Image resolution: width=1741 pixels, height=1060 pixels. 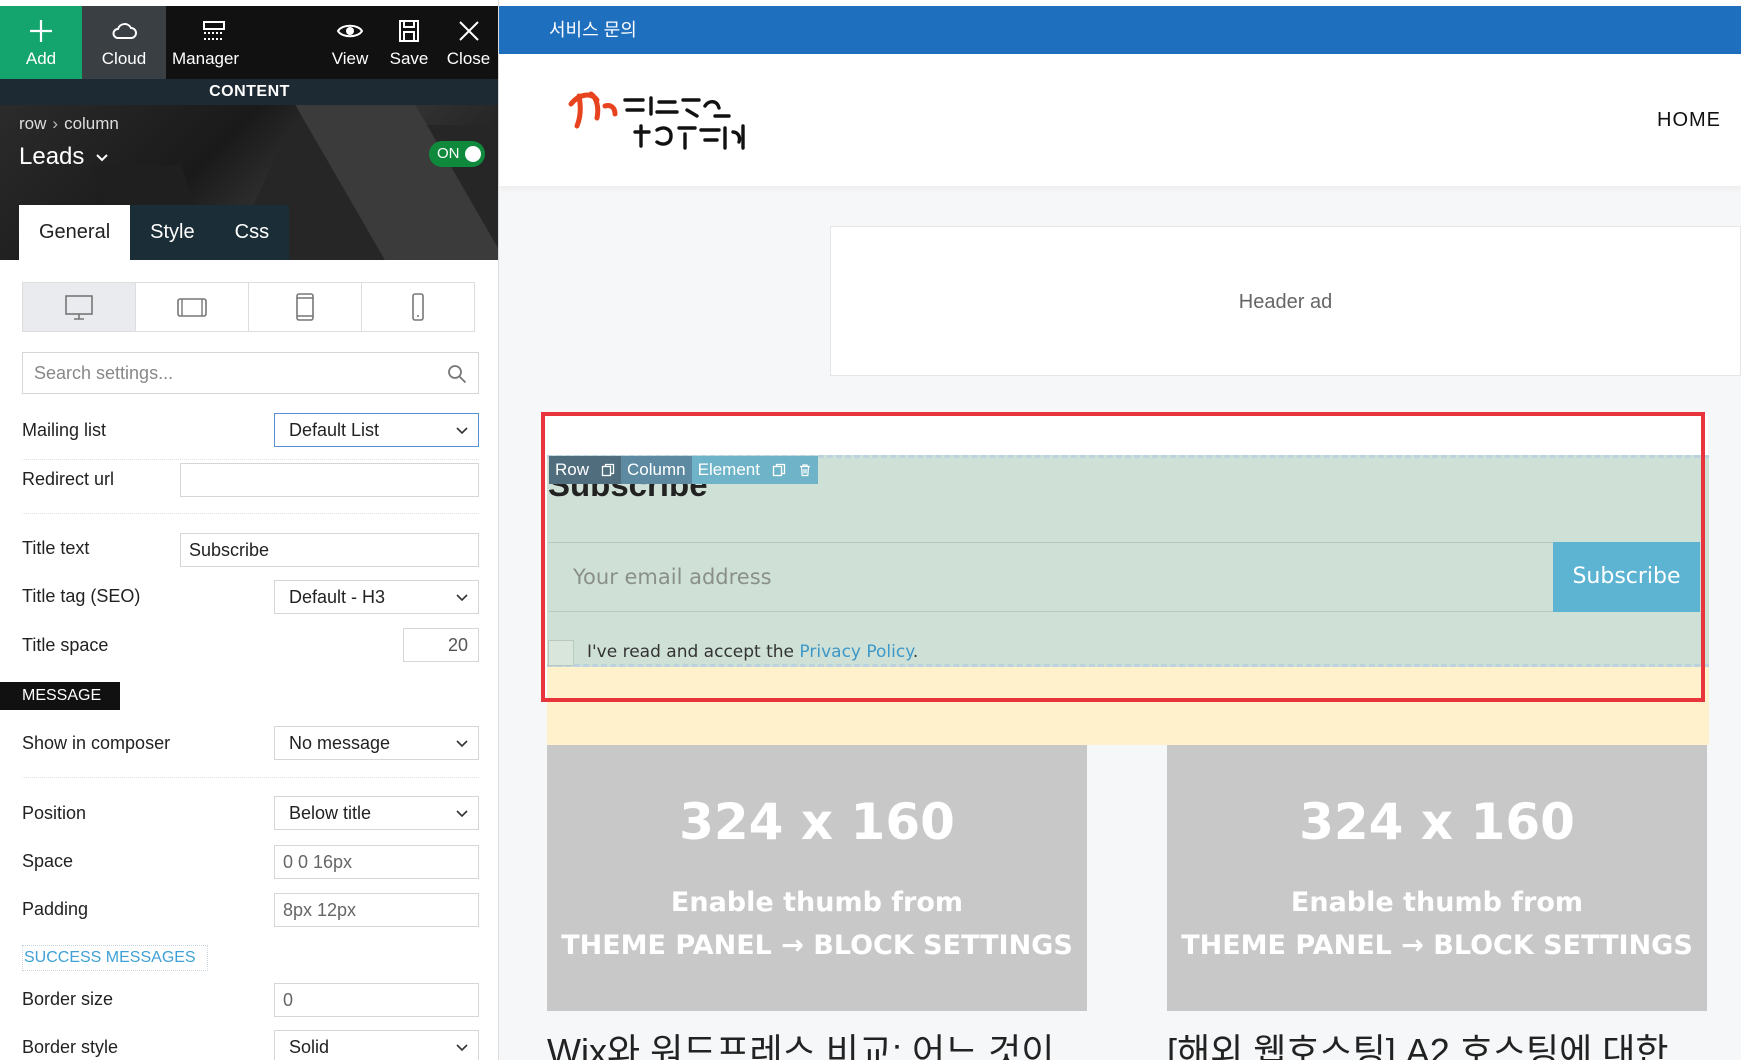 What do you see at coordinates (827, 1045) in the screenshot?
I see `post-title-link: Wix와 워드프레스 비교: 어느 것이` at bounding box center [827, 1045].